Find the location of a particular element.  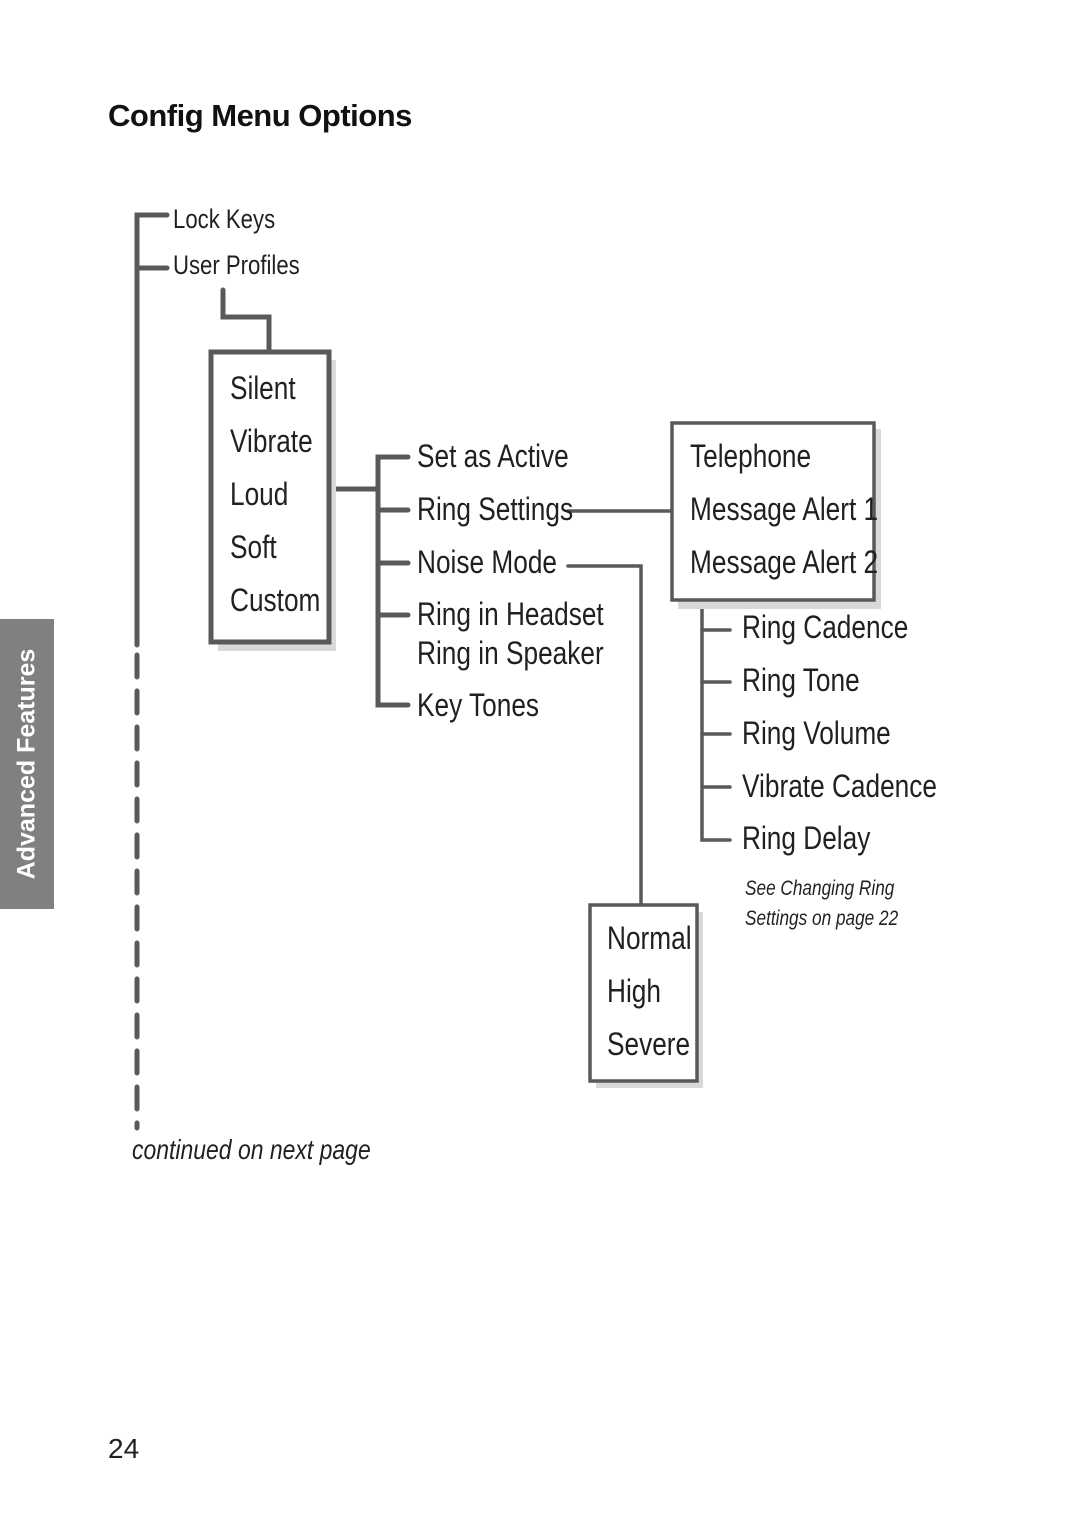

ring-settings-trunk is located at coordinates (716, 720).